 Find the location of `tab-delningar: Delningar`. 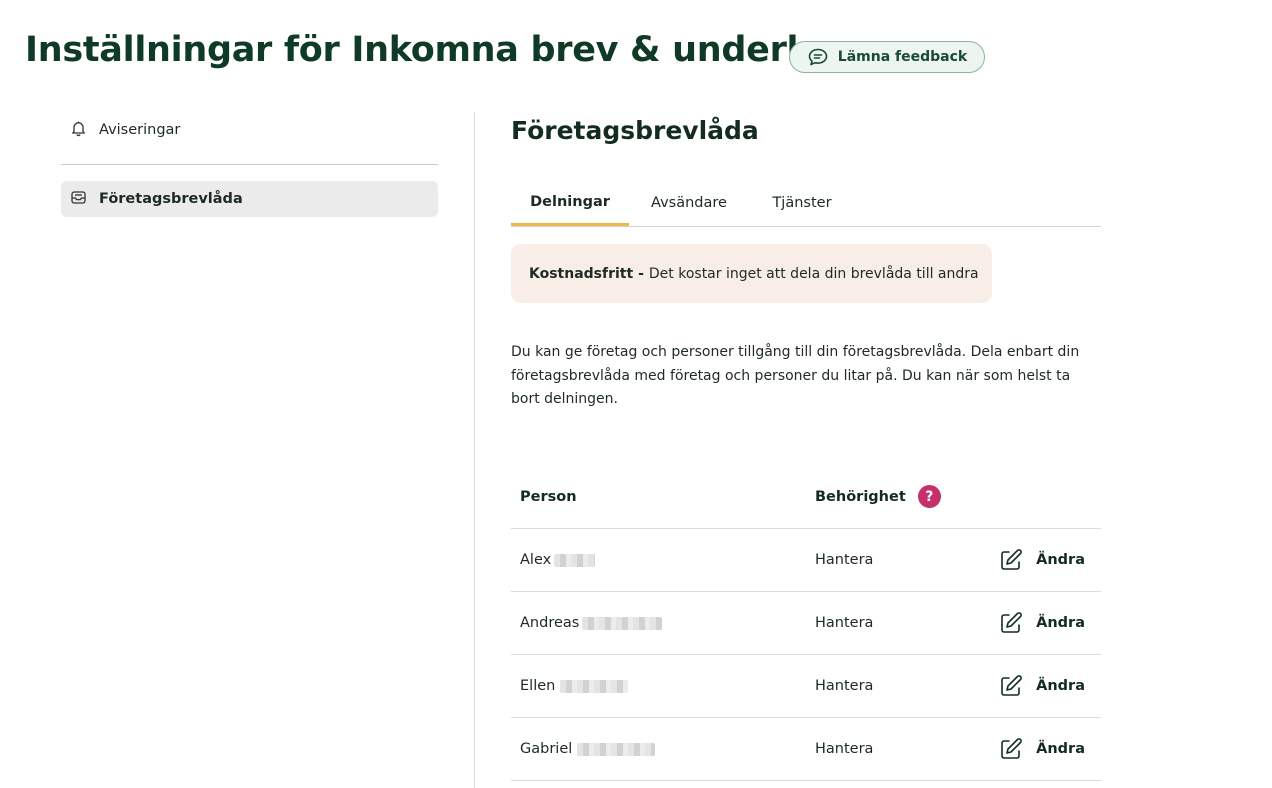

tab-delningar: Delningar is located at coordinates (570, 203).